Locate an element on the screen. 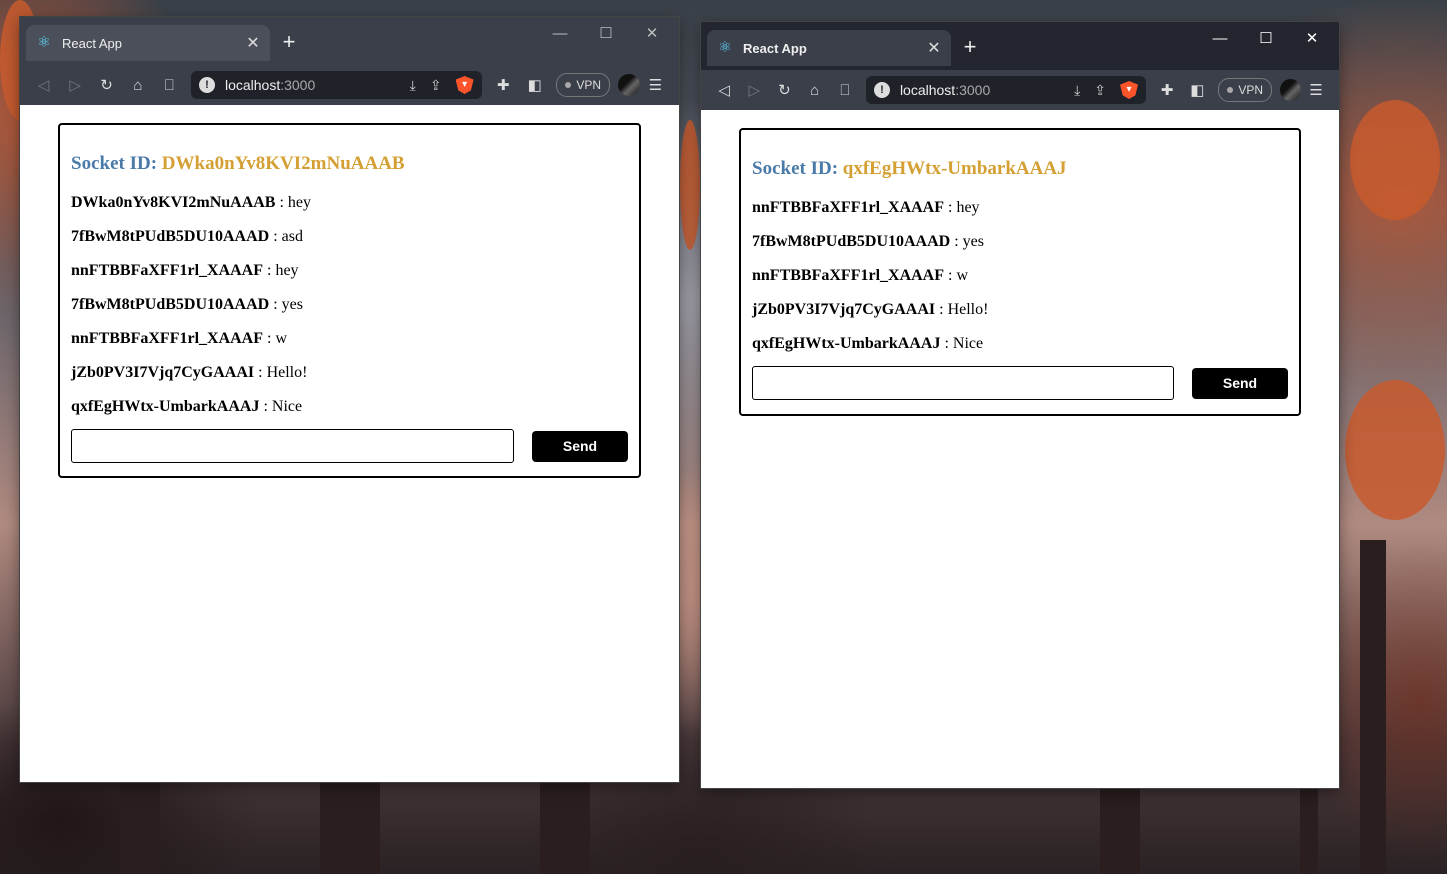 Image resolution: width=1447 pixels, height=874 pixels. socket-id-label: Socket ID: is located at coordinates (114, 163).